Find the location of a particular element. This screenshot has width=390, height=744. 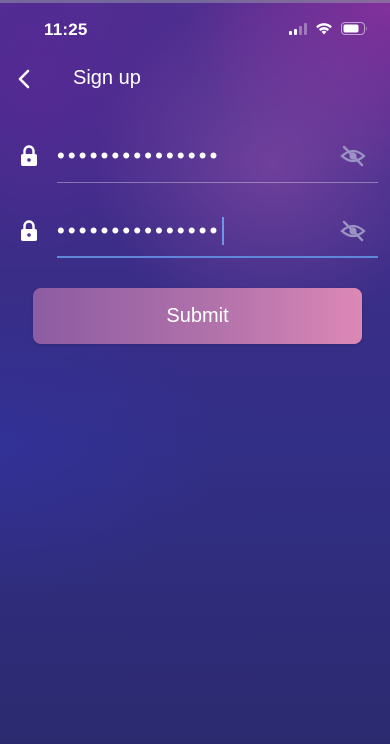

top-edge is located at coordinates (195, 1).